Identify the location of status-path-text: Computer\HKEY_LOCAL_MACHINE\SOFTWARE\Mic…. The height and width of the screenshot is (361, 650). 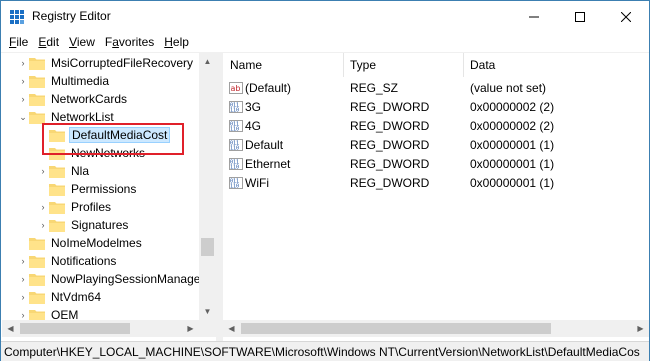
(322, 351).